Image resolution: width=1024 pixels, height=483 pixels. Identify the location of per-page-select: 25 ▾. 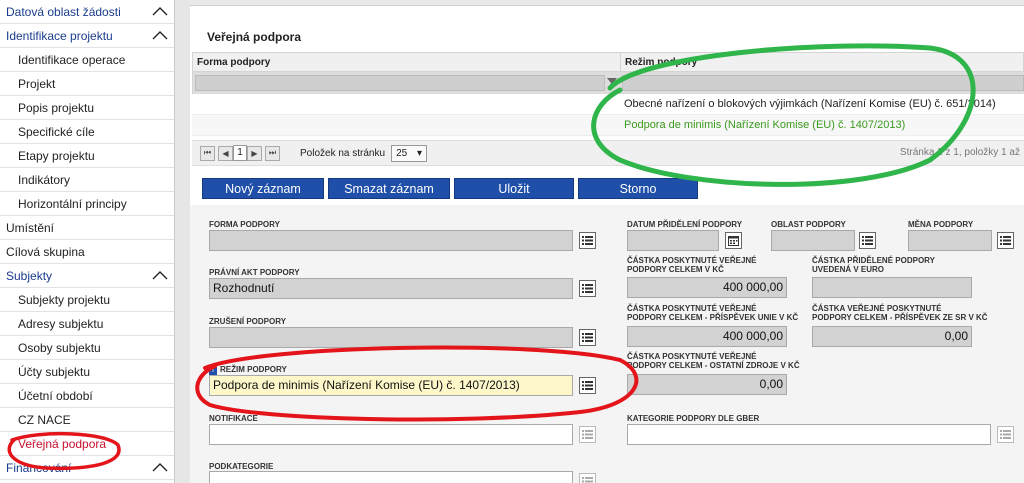
(409, 153).